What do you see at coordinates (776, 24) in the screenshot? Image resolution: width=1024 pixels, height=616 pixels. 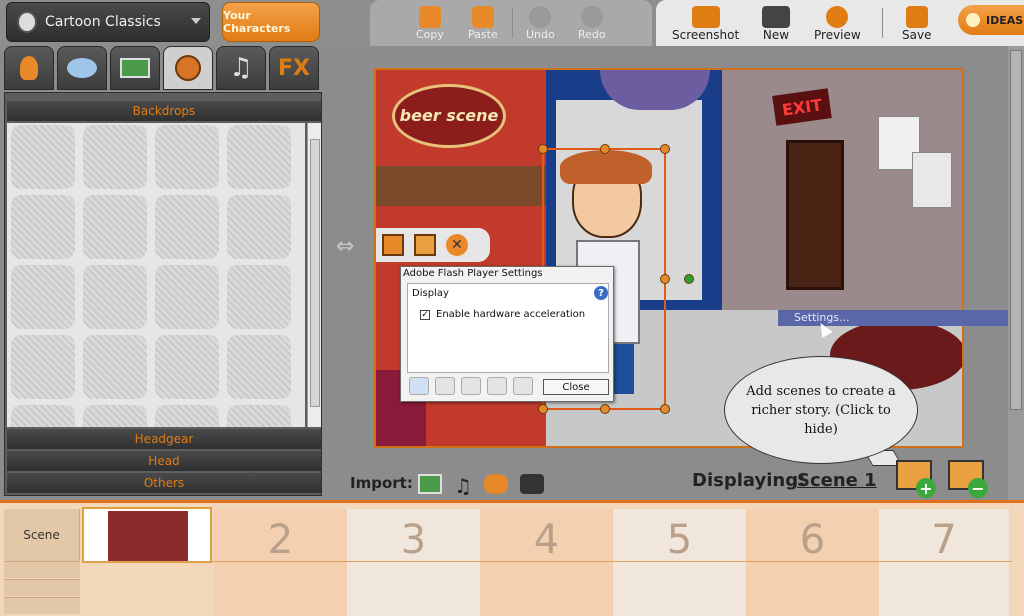 I see `new-button: New` at bounding box center [776, 24].